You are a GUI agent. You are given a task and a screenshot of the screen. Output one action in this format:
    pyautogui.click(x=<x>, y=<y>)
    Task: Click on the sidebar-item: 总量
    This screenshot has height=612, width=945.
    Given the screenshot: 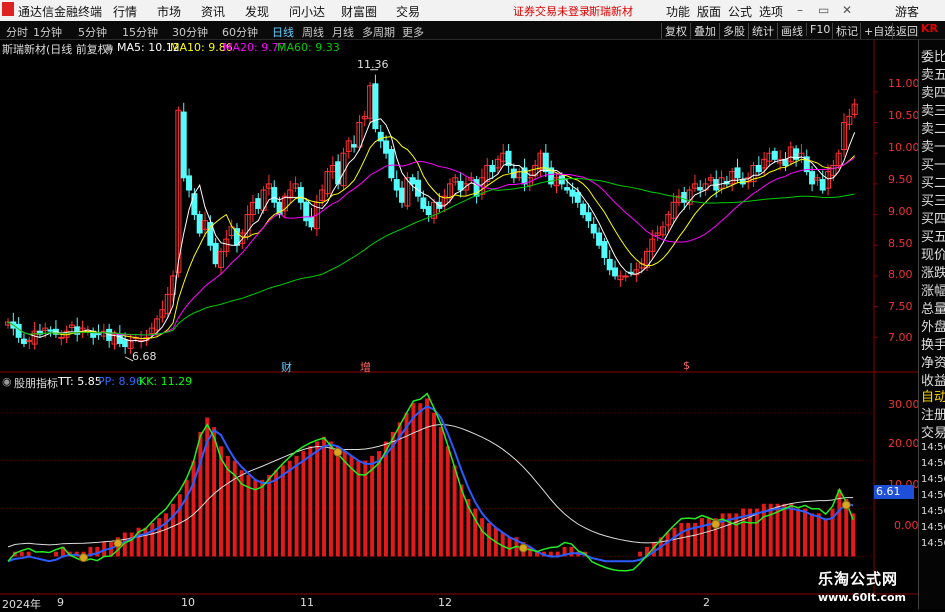 What is the action you would take?
    pyautogui.click(x=933, y=309)
    